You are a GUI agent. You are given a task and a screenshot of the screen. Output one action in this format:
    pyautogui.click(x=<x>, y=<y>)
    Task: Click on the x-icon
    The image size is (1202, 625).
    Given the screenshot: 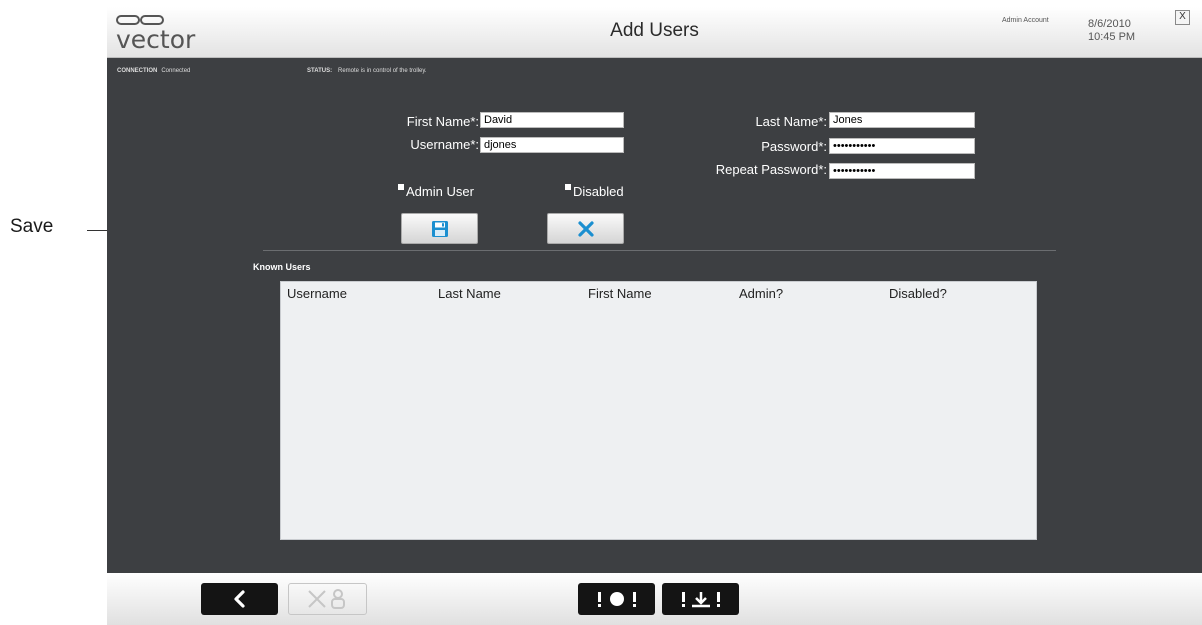 What is the action you would take?
    pyautogui.click(x=585, y=228)
    